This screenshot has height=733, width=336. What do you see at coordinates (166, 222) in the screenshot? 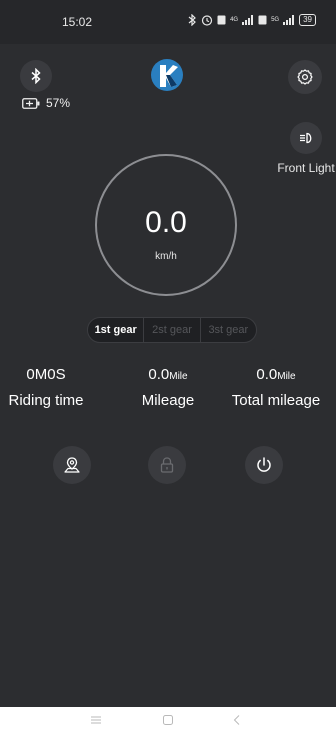
I see `speed-value: 0.0` at bounding box center [166, 222].